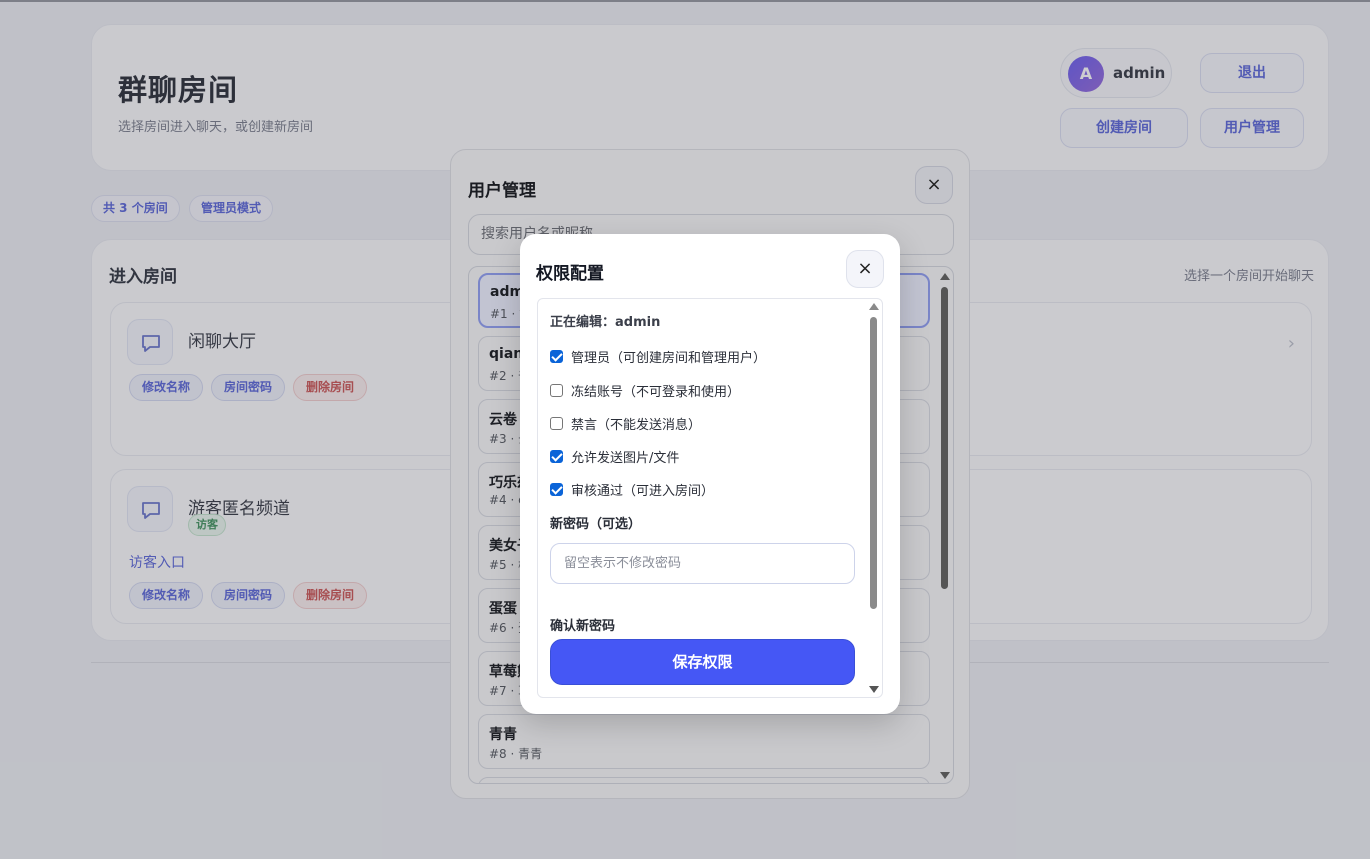 The image size is (1370, 859). Describe the element at coordinates (556, 390) in the screenshot. I see `checkbox-freeze` at that location.